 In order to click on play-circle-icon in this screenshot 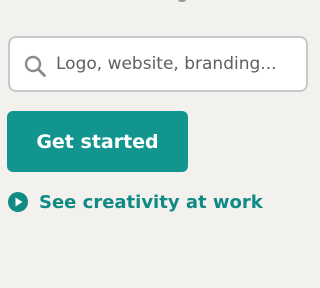, I will do `click(18, 202)`.